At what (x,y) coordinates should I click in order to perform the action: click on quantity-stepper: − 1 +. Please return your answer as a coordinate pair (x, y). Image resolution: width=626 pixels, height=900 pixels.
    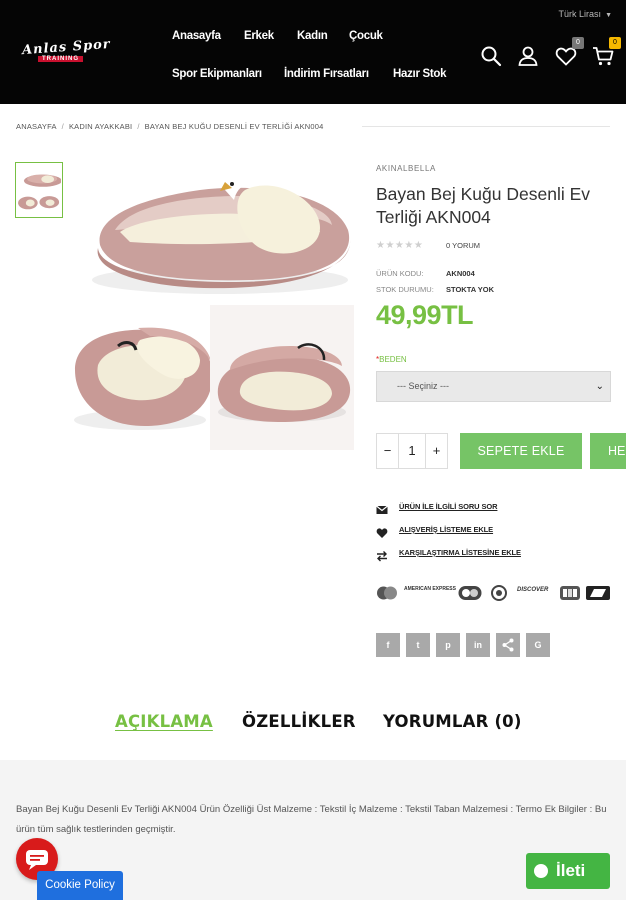
    Looking at the image, I should click on (412, 451).